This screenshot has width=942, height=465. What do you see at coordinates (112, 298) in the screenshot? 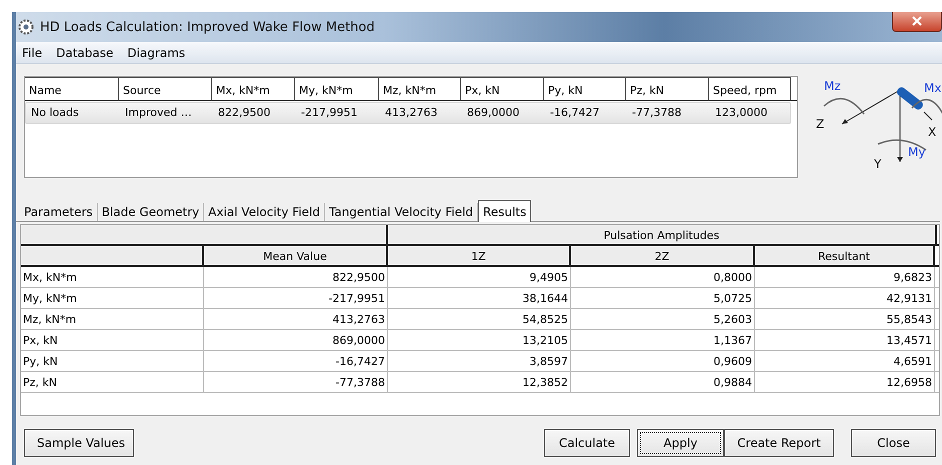
I see `row-label: My, kN*m` at bounding box center [112, 298].